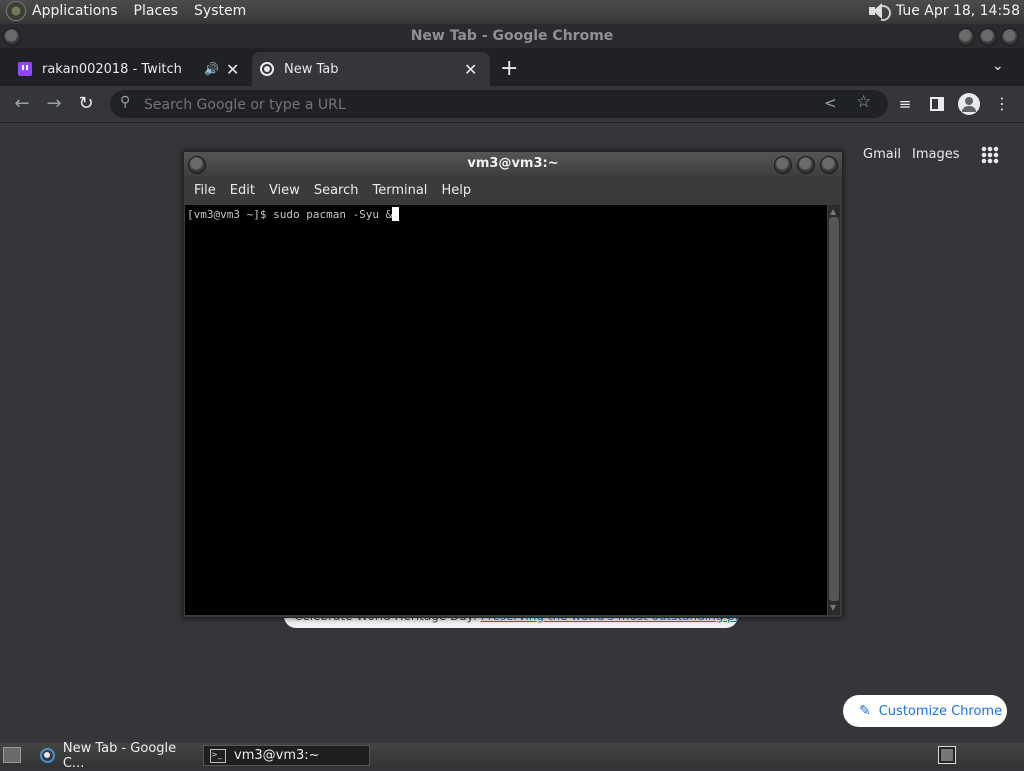 This screenshot has height=771, width=1024. Describe the element at coordinates (882, 154) in the screenshot. I see `gmail-link: Gmail` at that location.